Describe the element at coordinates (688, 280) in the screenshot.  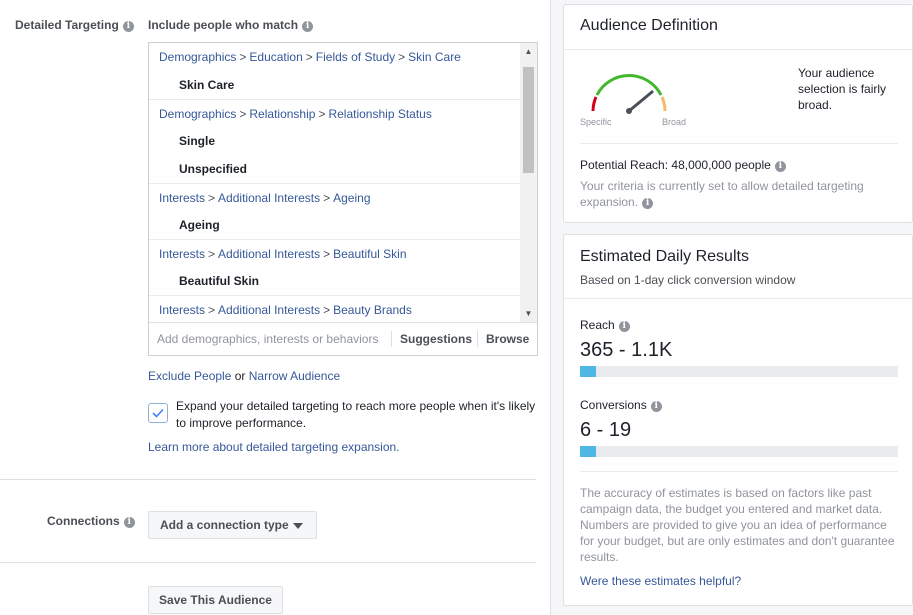
I see `estimated-results-subtitle: Based on 1-day click conversion window` at that location.